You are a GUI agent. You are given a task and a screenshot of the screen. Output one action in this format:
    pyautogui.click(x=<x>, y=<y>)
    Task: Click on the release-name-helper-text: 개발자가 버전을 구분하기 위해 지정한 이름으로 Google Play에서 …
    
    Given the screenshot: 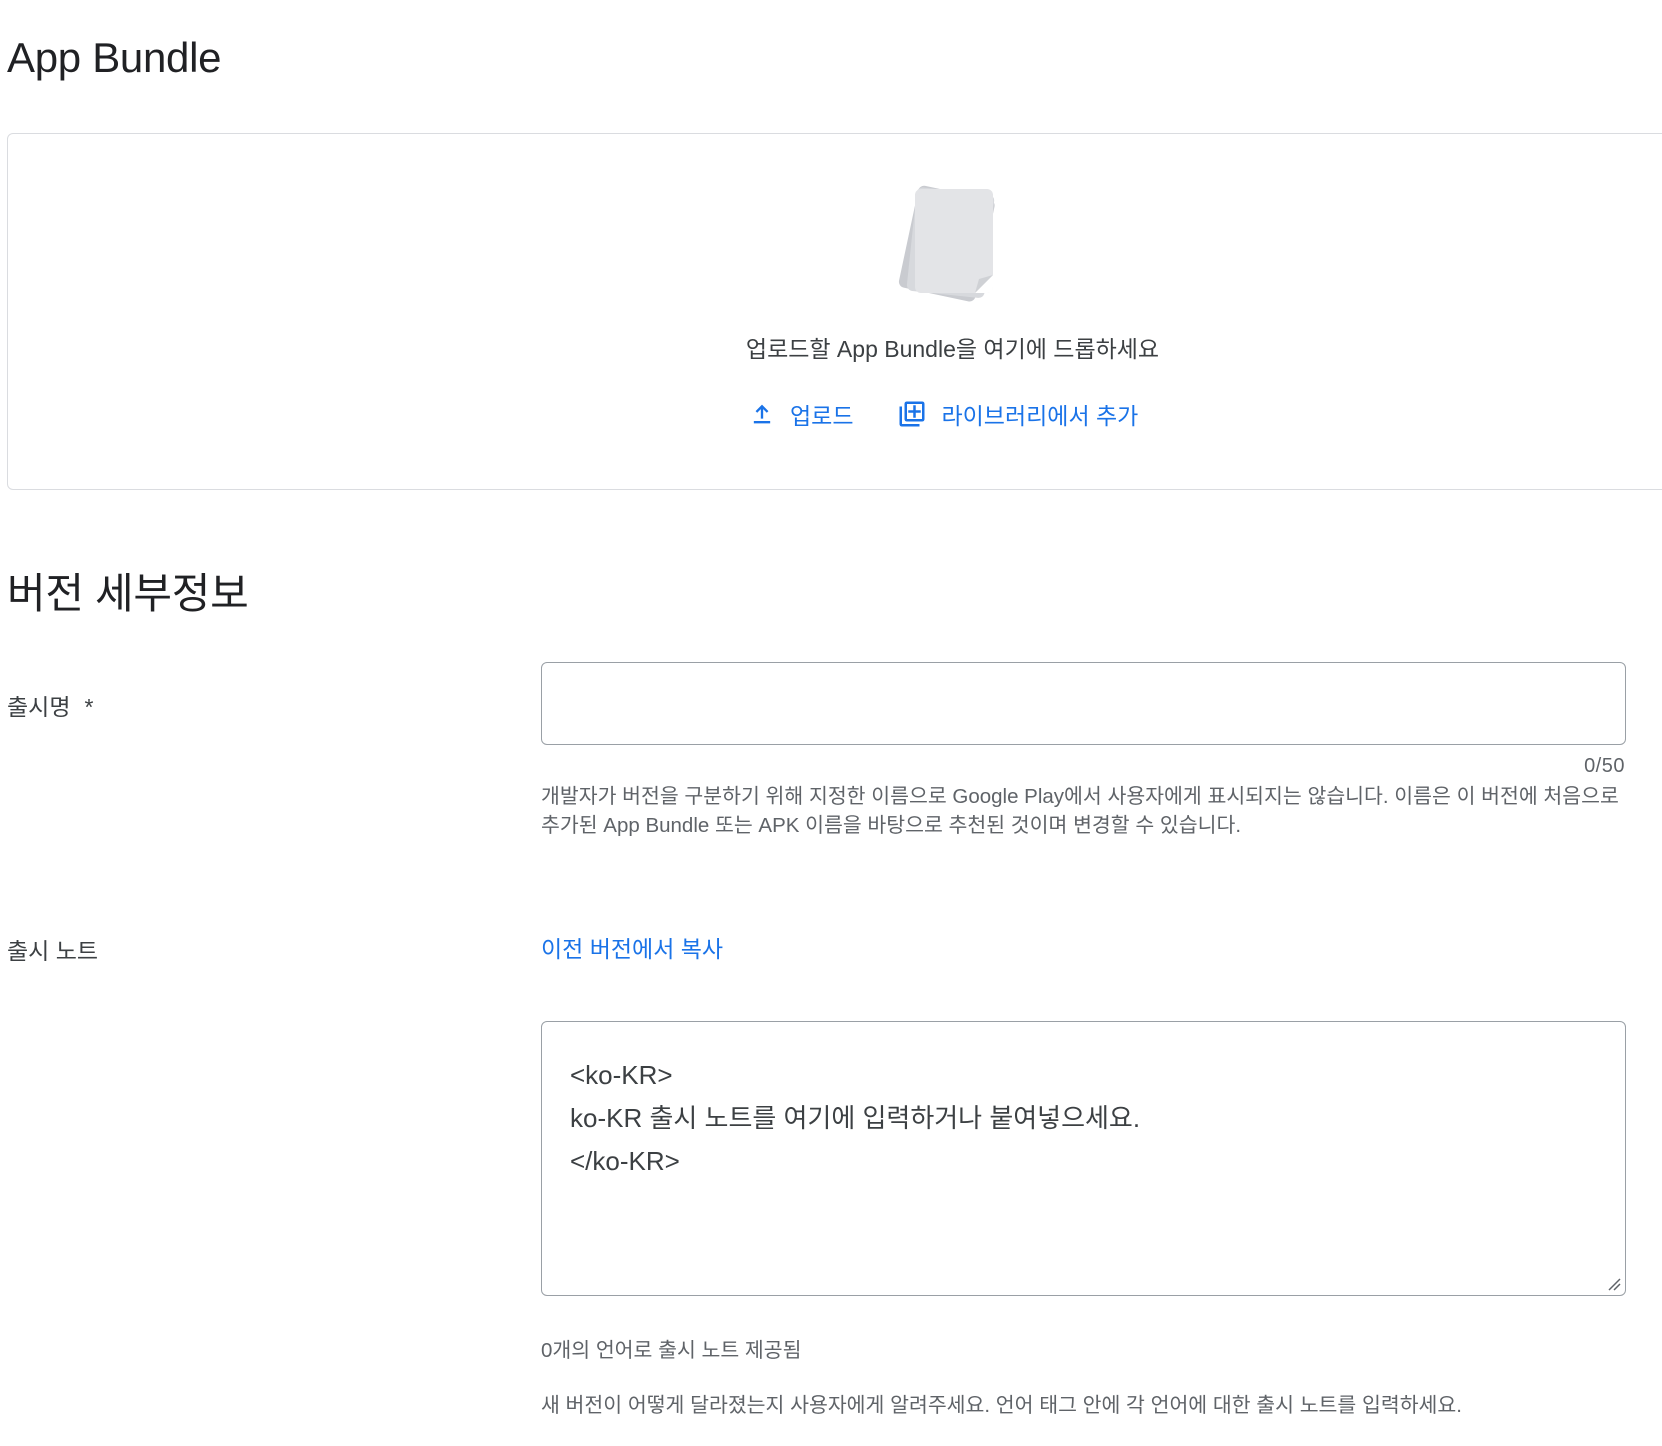 What is the action you would take?
    pyautogui.click(x=1080, y=811)
    